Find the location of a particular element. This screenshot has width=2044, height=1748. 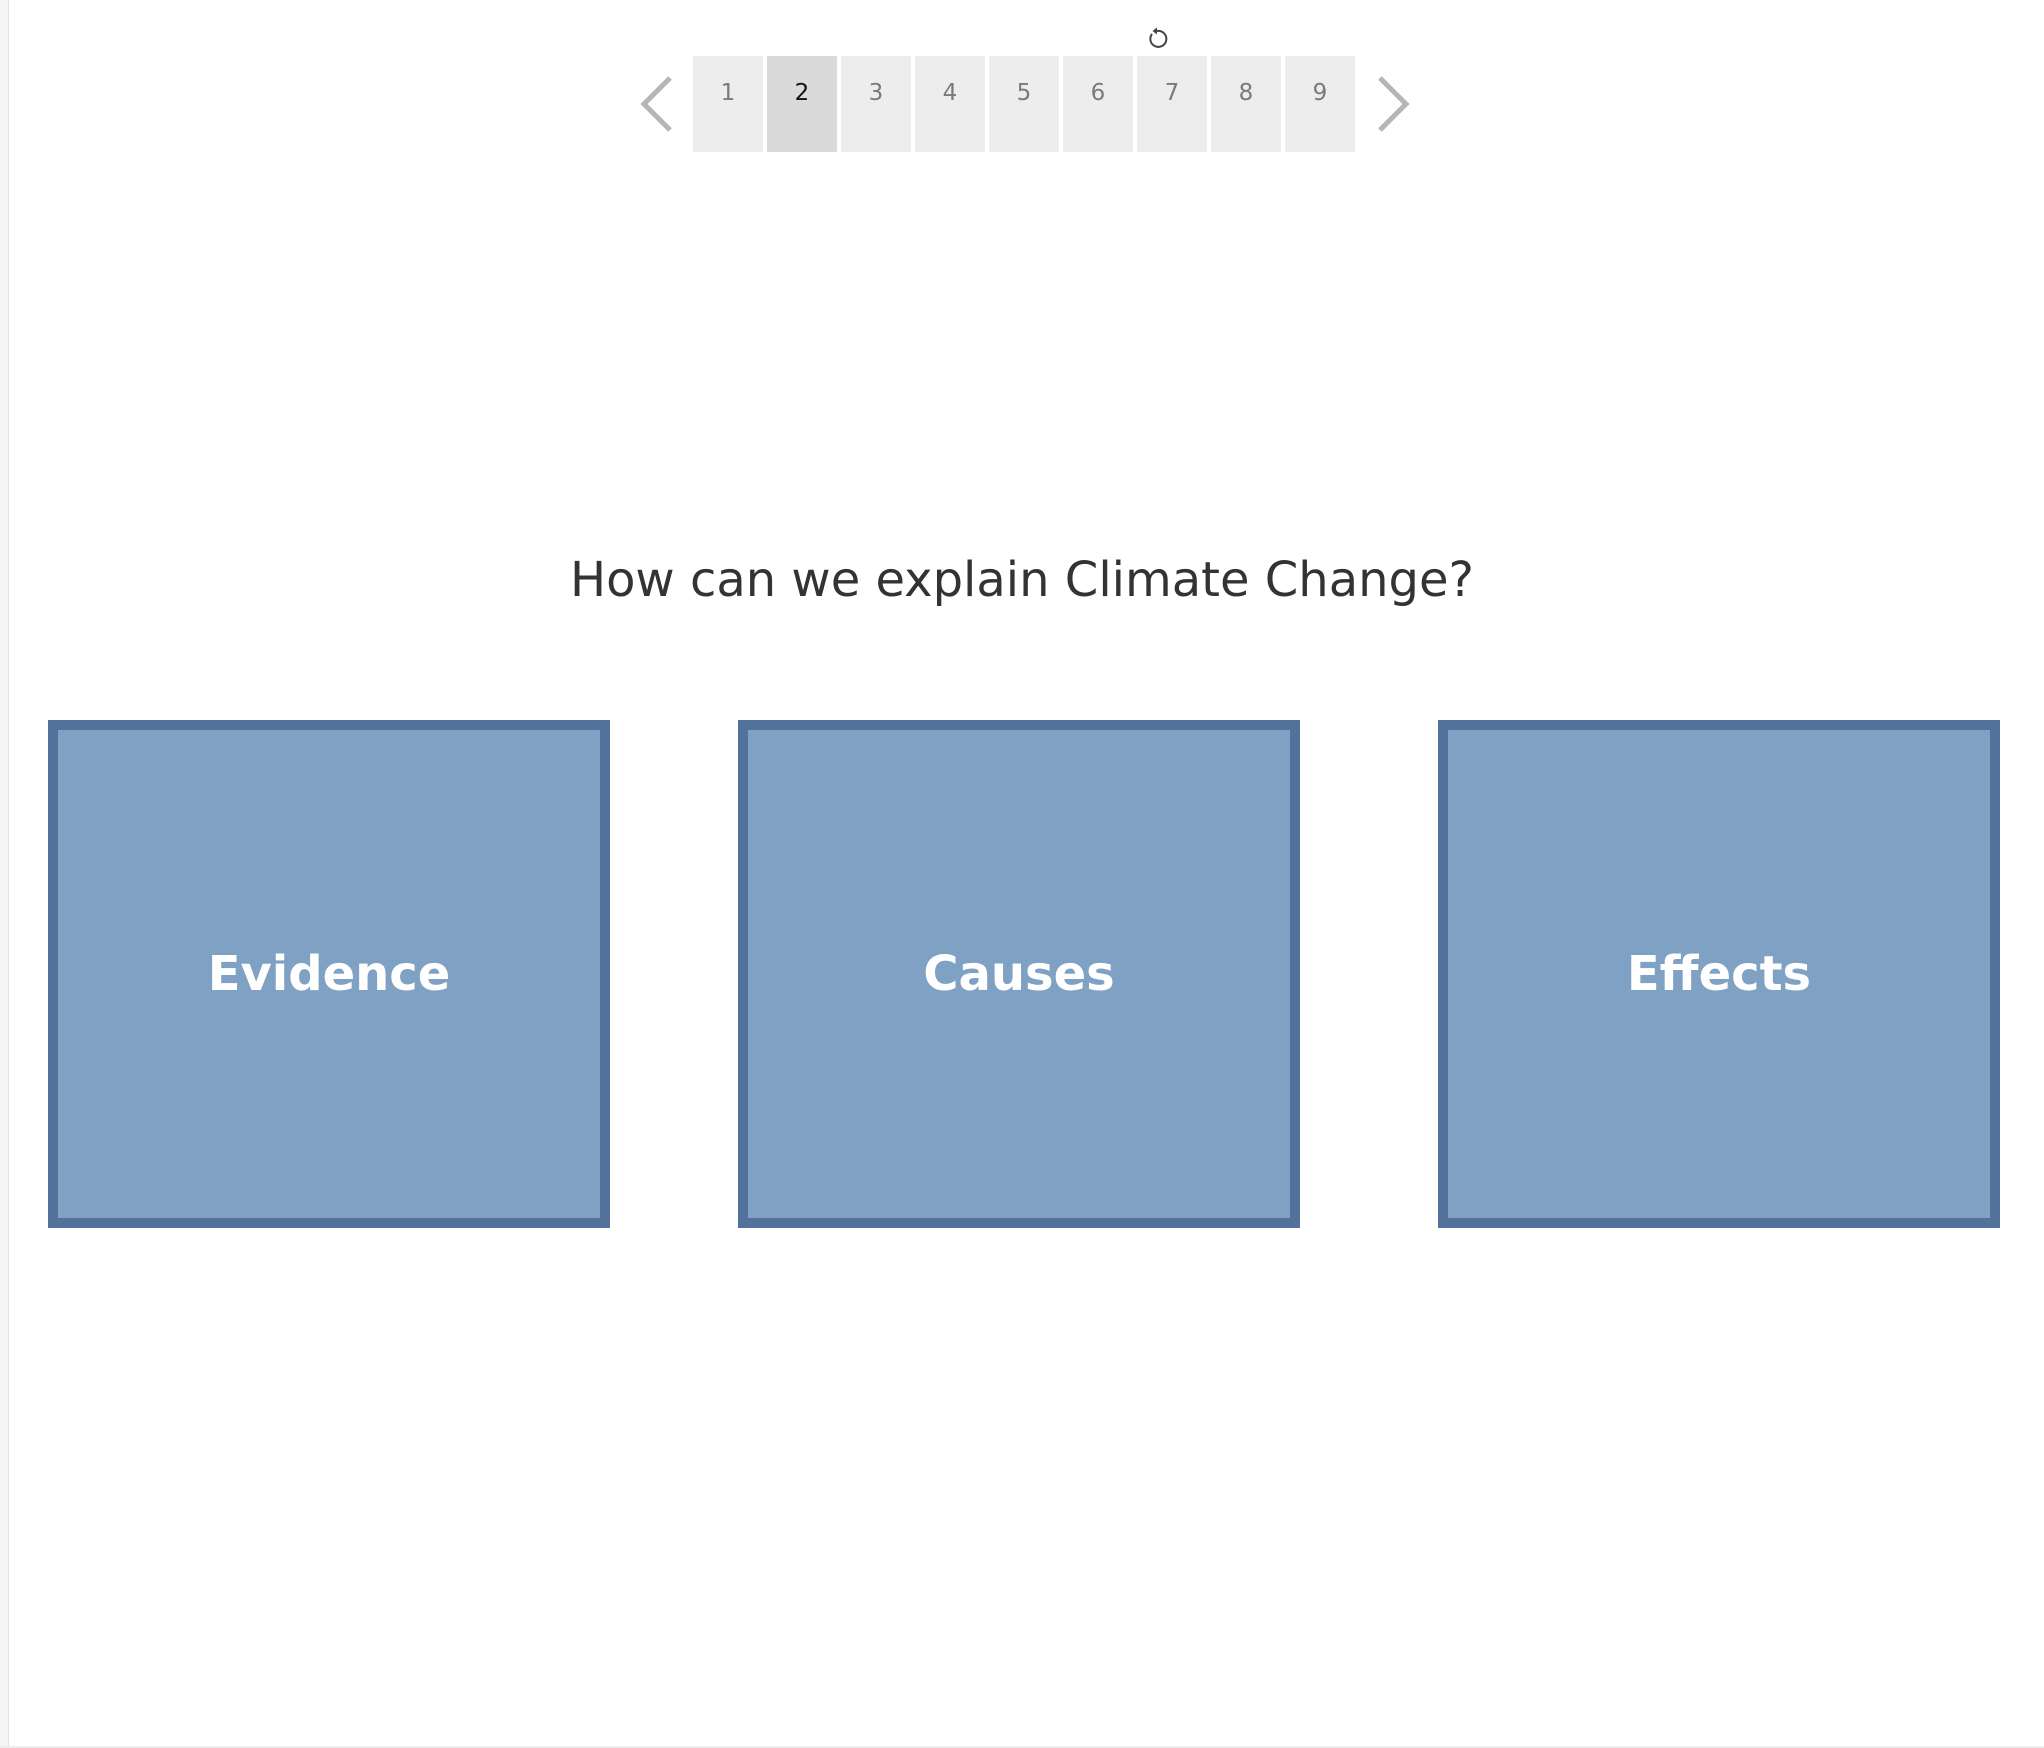

story-page-tabs: 1 2 3 4 5 6 7 8 9 is located at coordinates (1024, 104).